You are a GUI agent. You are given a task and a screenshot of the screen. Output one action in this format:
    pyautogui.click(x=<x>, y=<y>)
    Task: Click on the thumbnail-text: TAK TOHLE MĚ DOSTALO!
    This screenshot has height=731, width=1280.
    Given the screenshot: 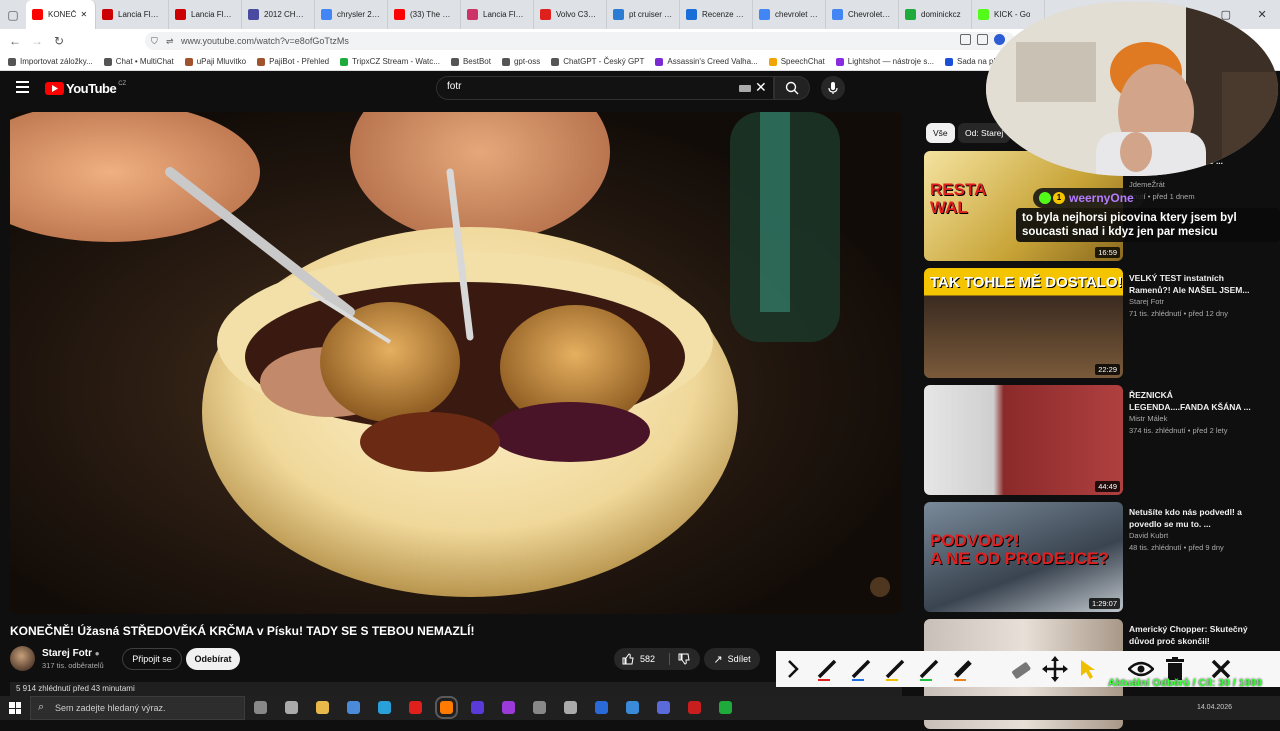 What is the action you would take?
    pyautogui.click(x=1026, y=282)
    